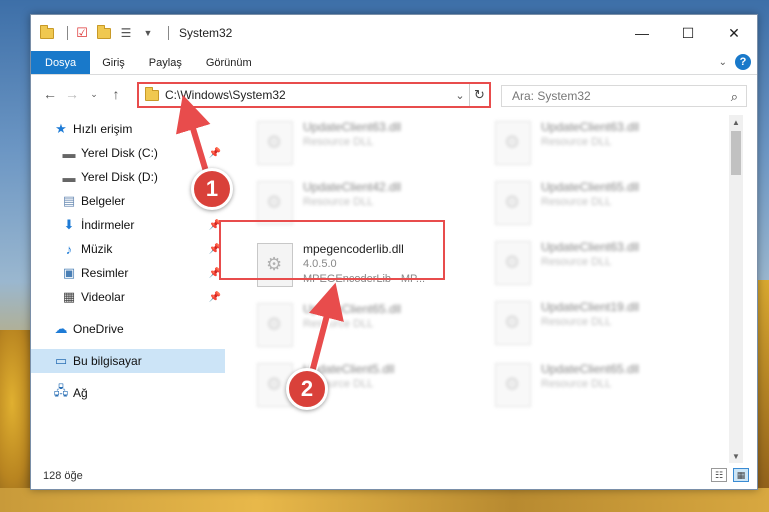  I want to click on chevron-down-icon: ▼, so click(148, 33).